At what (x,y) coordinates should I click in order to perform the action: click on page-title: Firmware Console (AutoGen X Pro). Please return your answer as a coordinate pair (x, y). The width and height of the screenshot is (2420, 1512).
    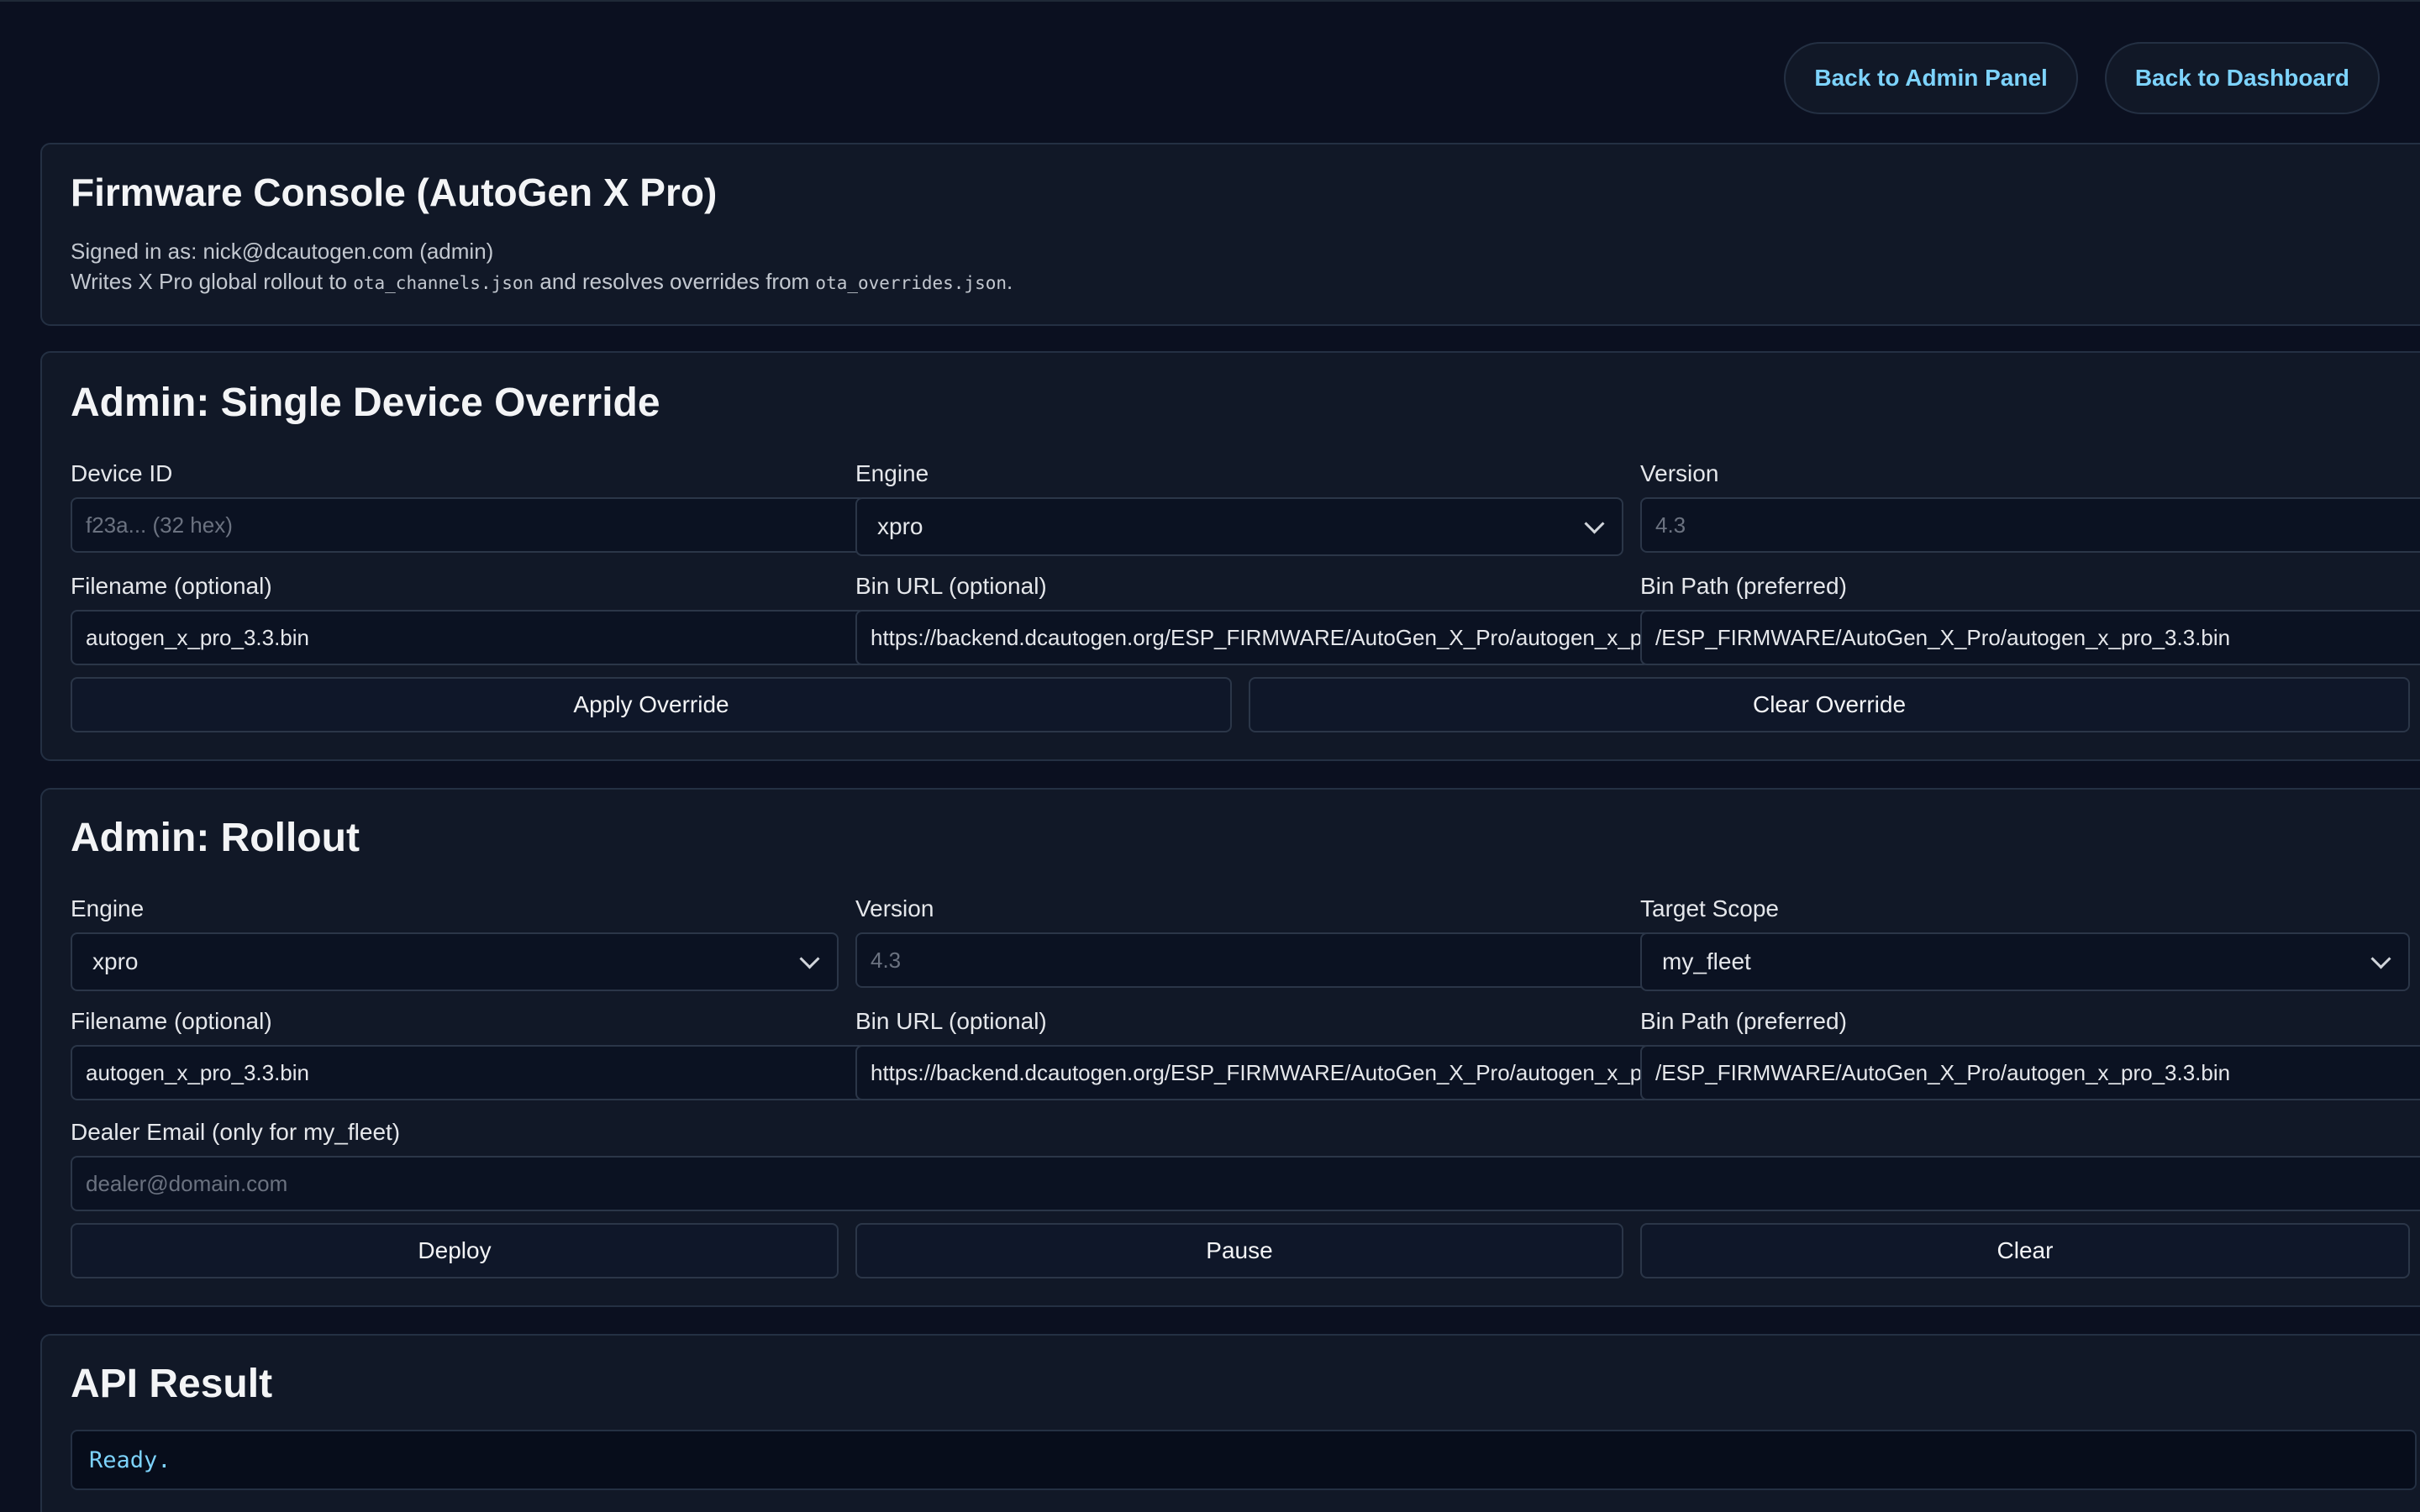
    Looking at the image, I should click on (394, 192).